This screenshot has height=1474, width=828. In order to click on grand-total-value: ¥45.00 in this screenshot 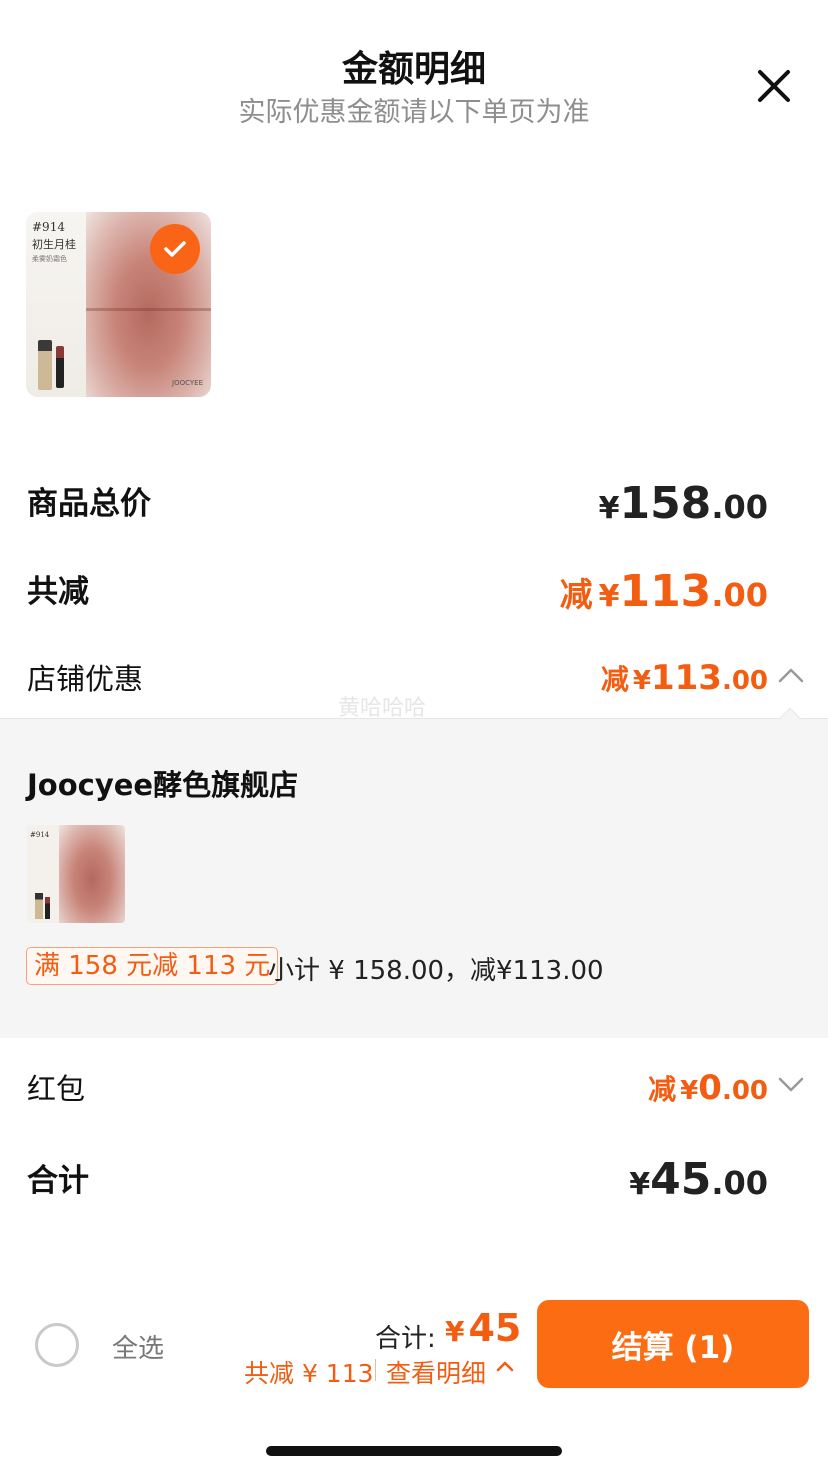, I will do `click(698, 1179)`.